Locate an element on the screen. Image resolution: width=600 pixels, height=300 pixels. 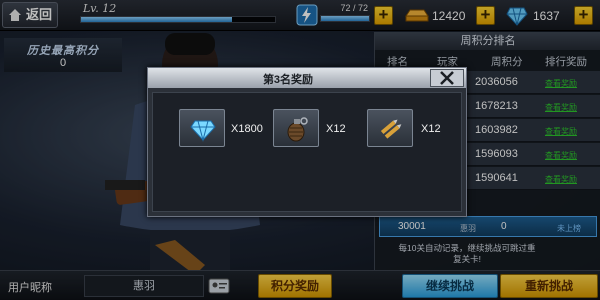
close-button is located at coordinates (447, 78).